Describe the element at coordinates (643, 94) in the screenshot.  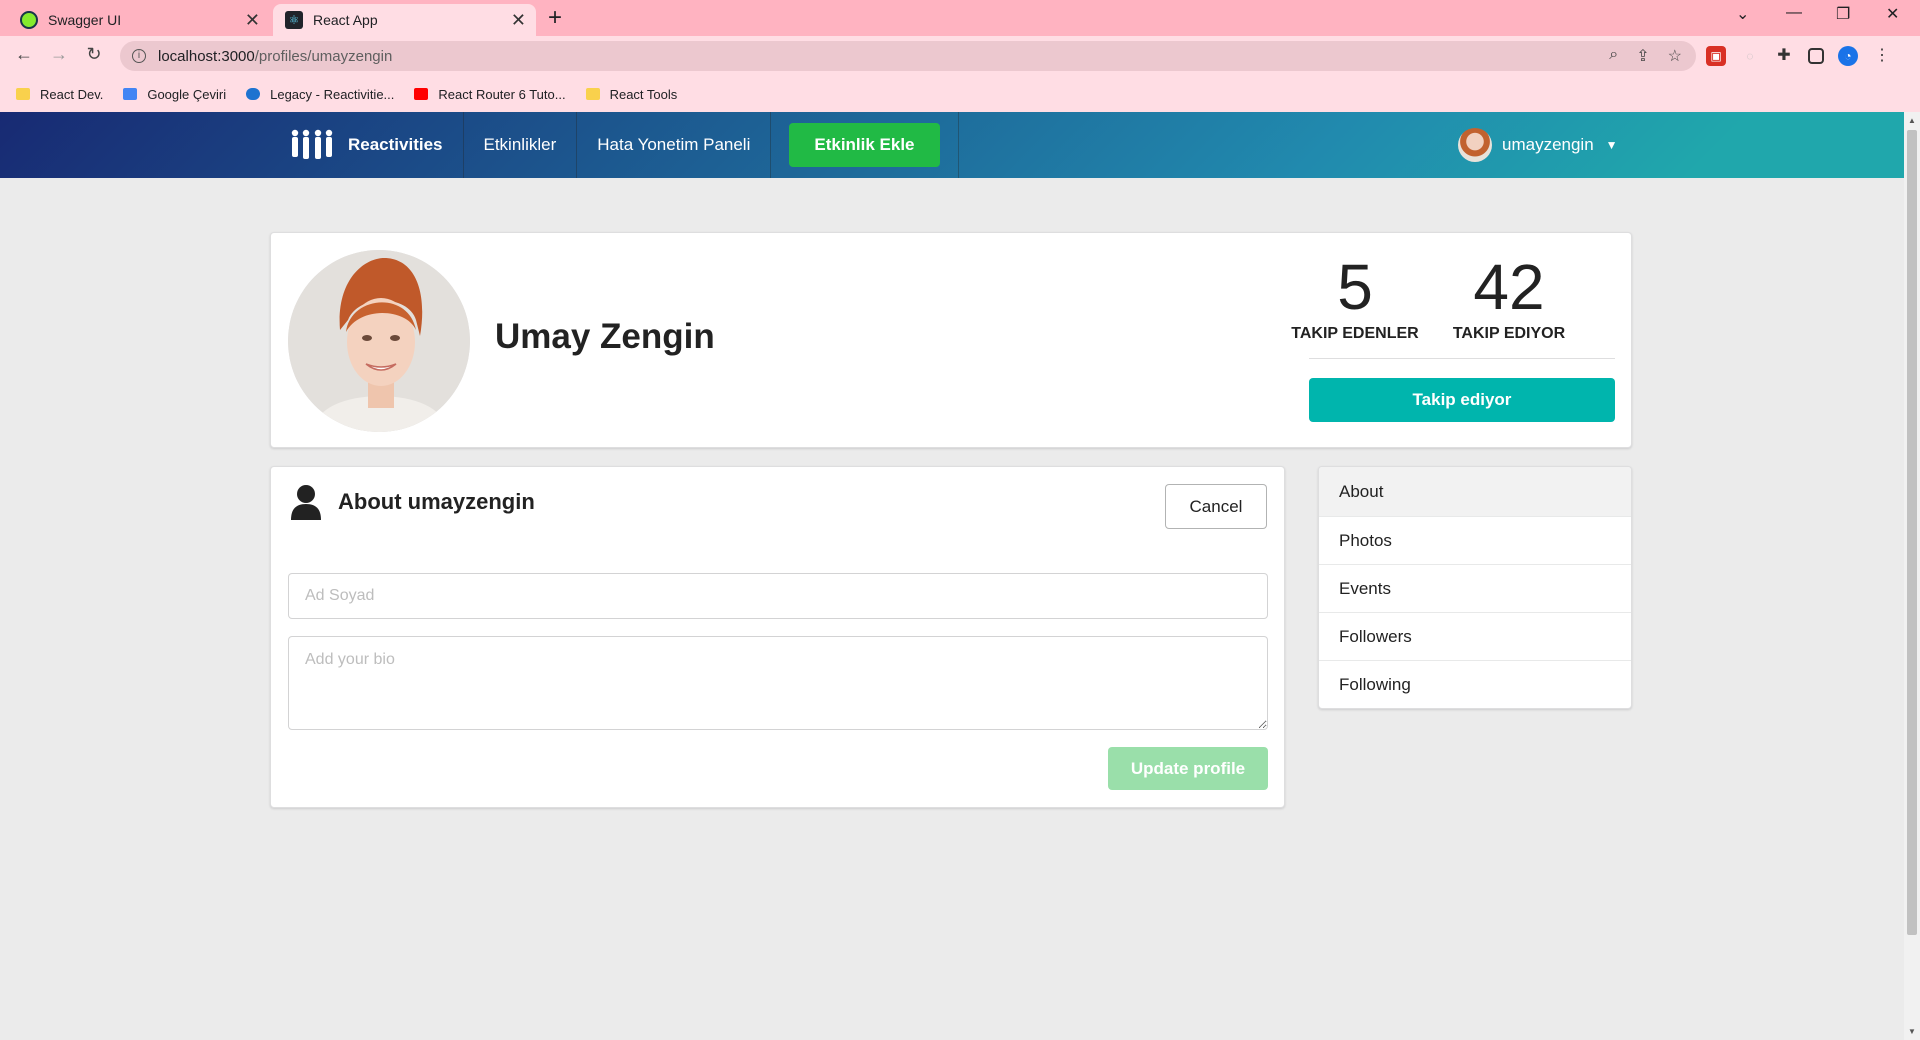
I see `bookmark-label: React Tools` at that location.